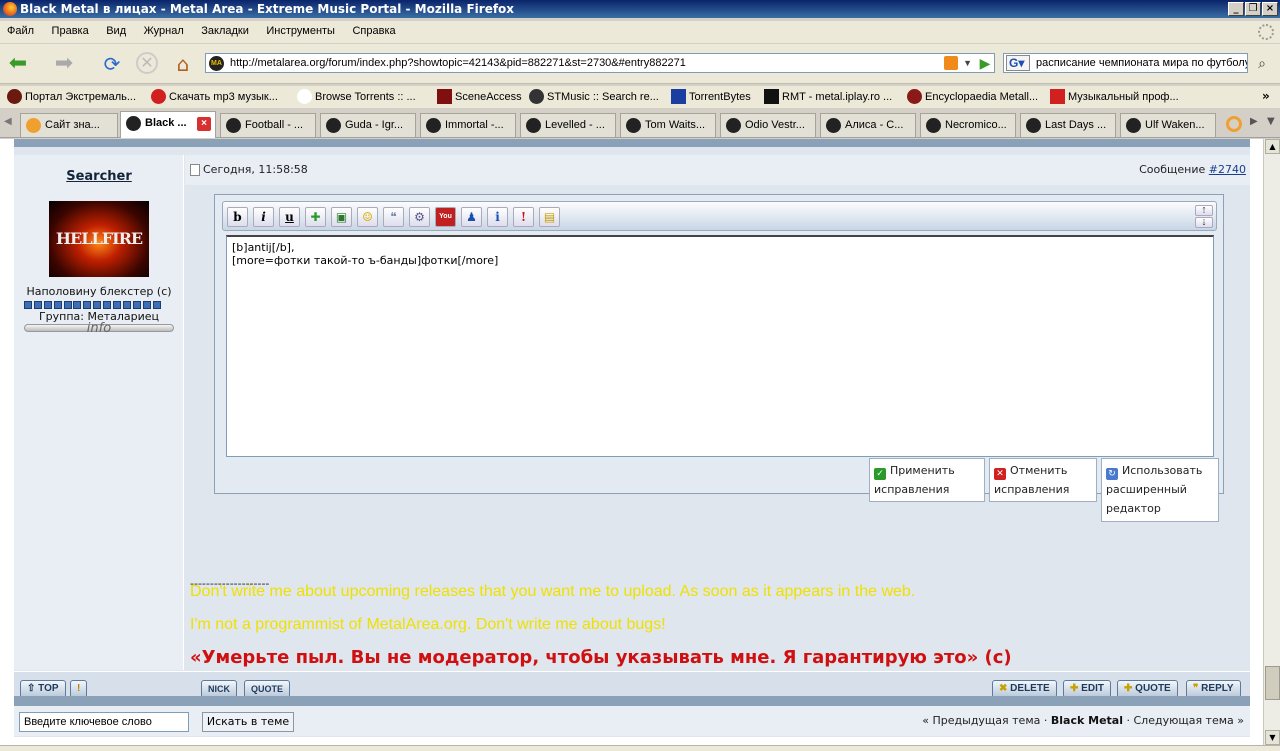 Image resolution: width=1280 pixels, height=751 pixels. I want to click on all-tabs-icon: ▼, so click(1271, 121).